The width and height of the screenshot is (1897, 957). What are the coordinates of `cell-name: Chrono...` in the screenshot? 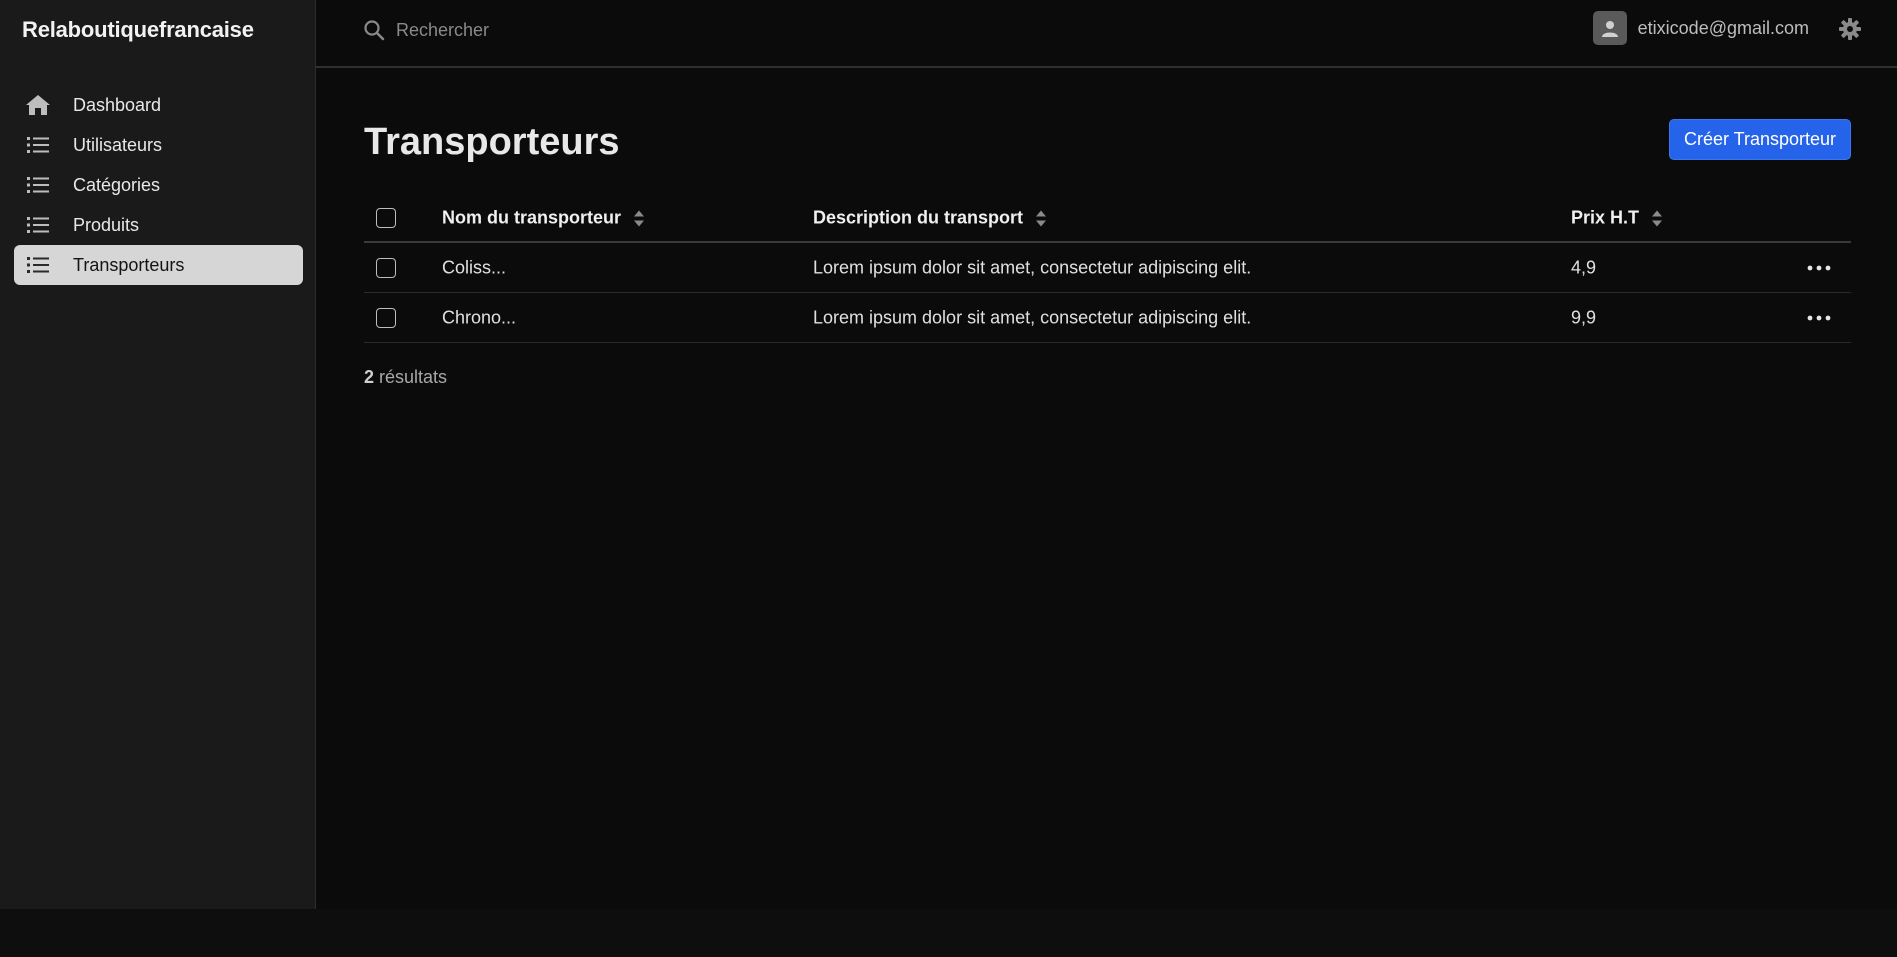 It's located at (479, 317).